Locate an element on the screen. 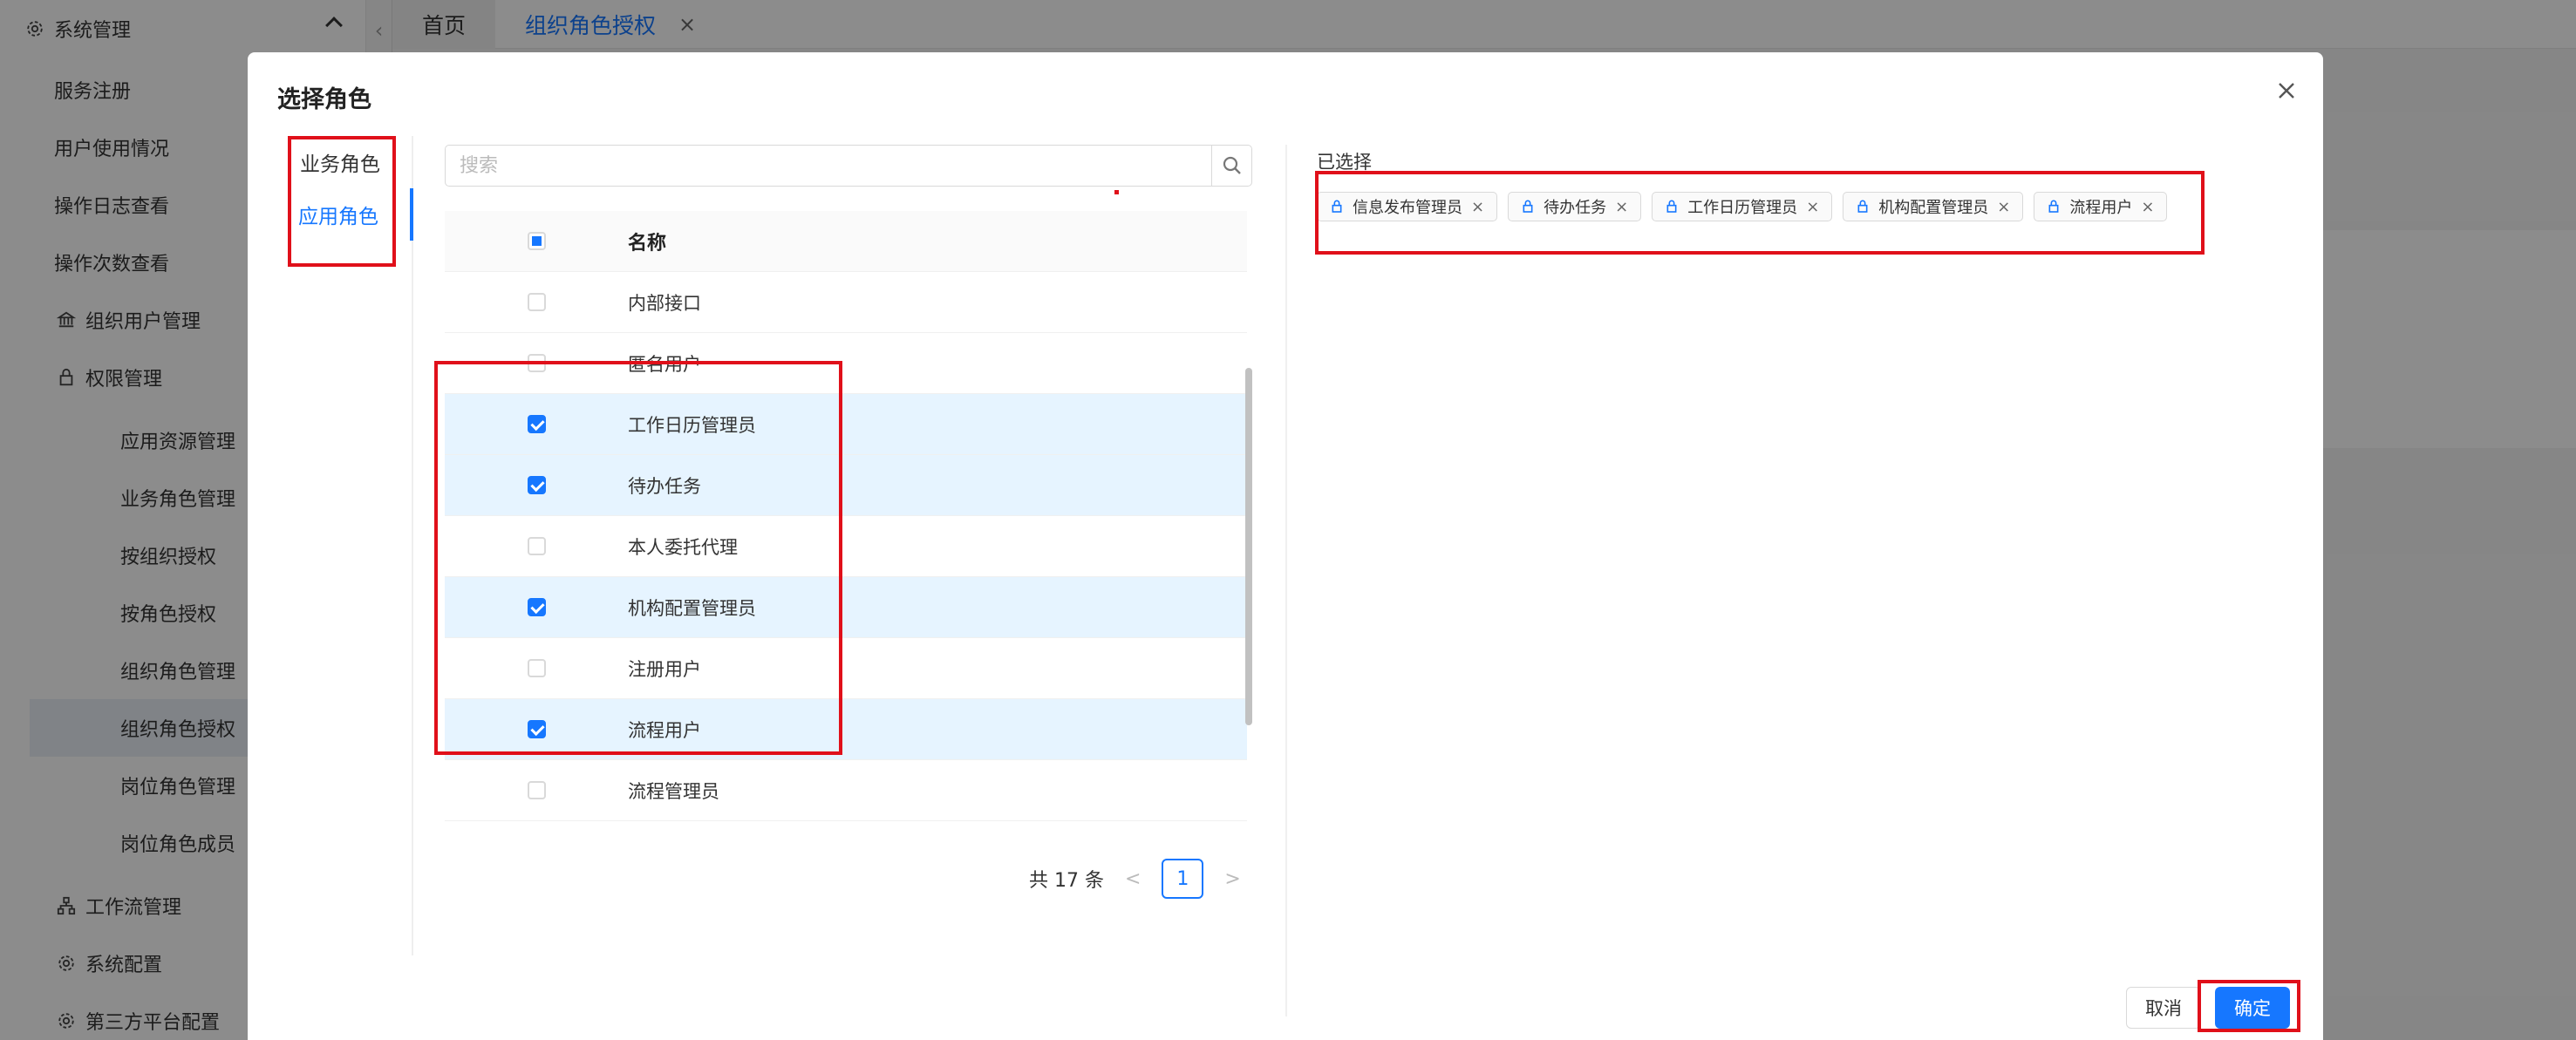 This screenshot has width=2576, height=1040. table-row: 内部接口 is located at coordinates (846, 302).